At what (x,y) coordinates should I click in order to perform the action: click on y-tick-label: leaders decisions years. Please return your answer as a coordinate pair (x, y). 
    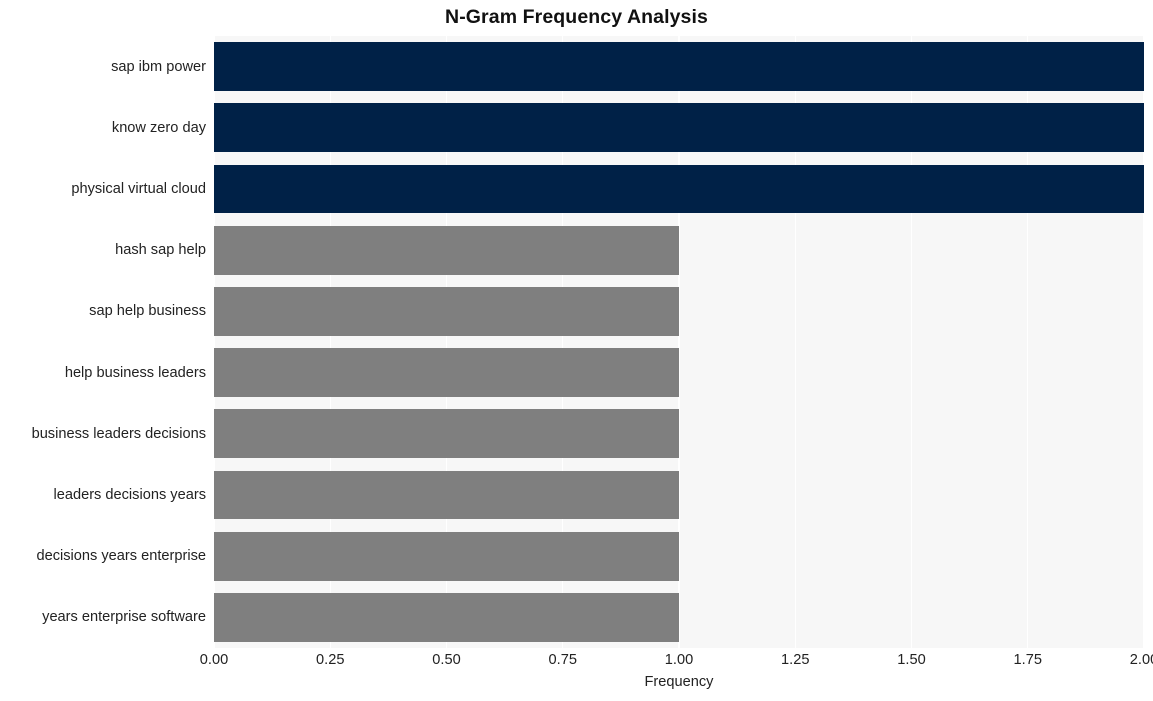
    Looking at the image, I should click on (129, 495).